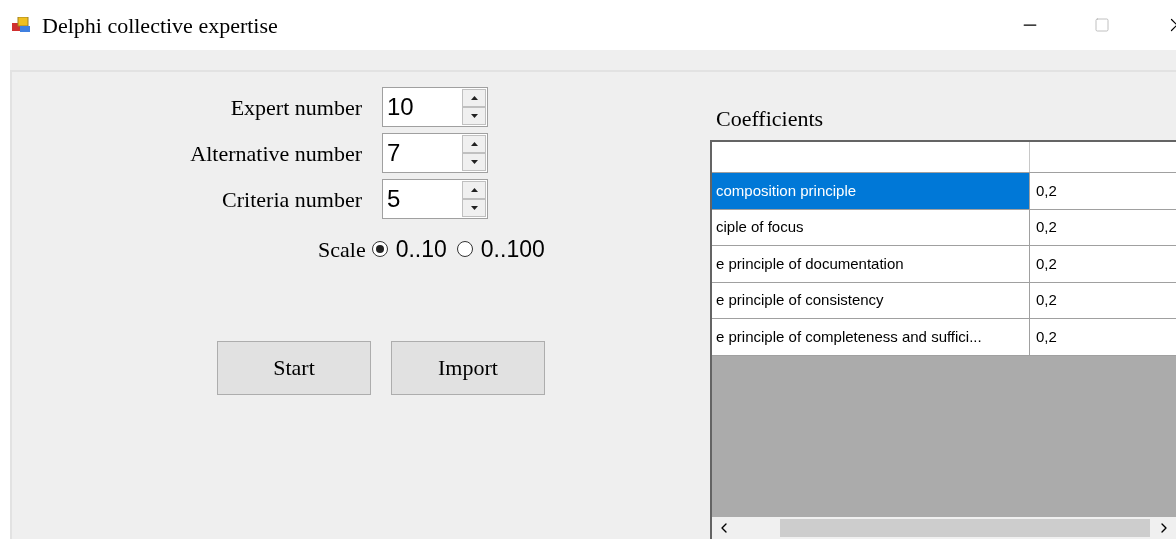  Describe the element at coordinates (421, 249) in the screenshot. I see `radio-label: 0..10` at that location.